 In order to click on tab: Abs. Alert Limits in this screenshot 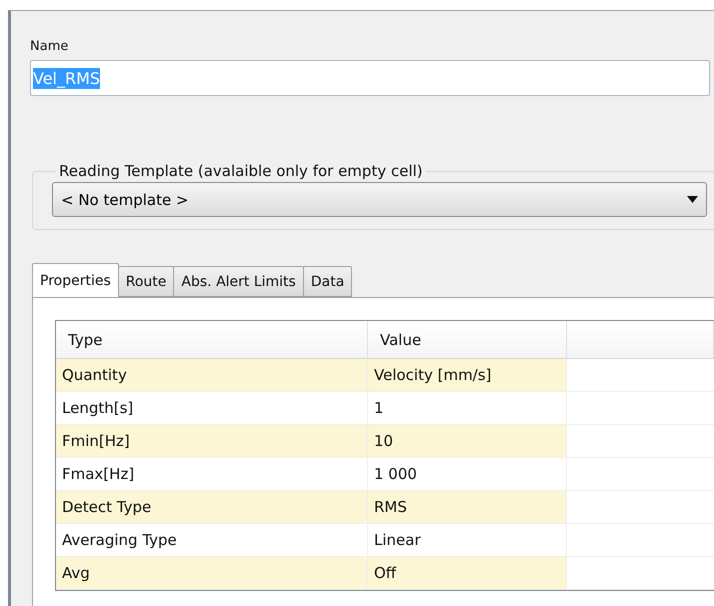, I will do `click(238, 281)`.